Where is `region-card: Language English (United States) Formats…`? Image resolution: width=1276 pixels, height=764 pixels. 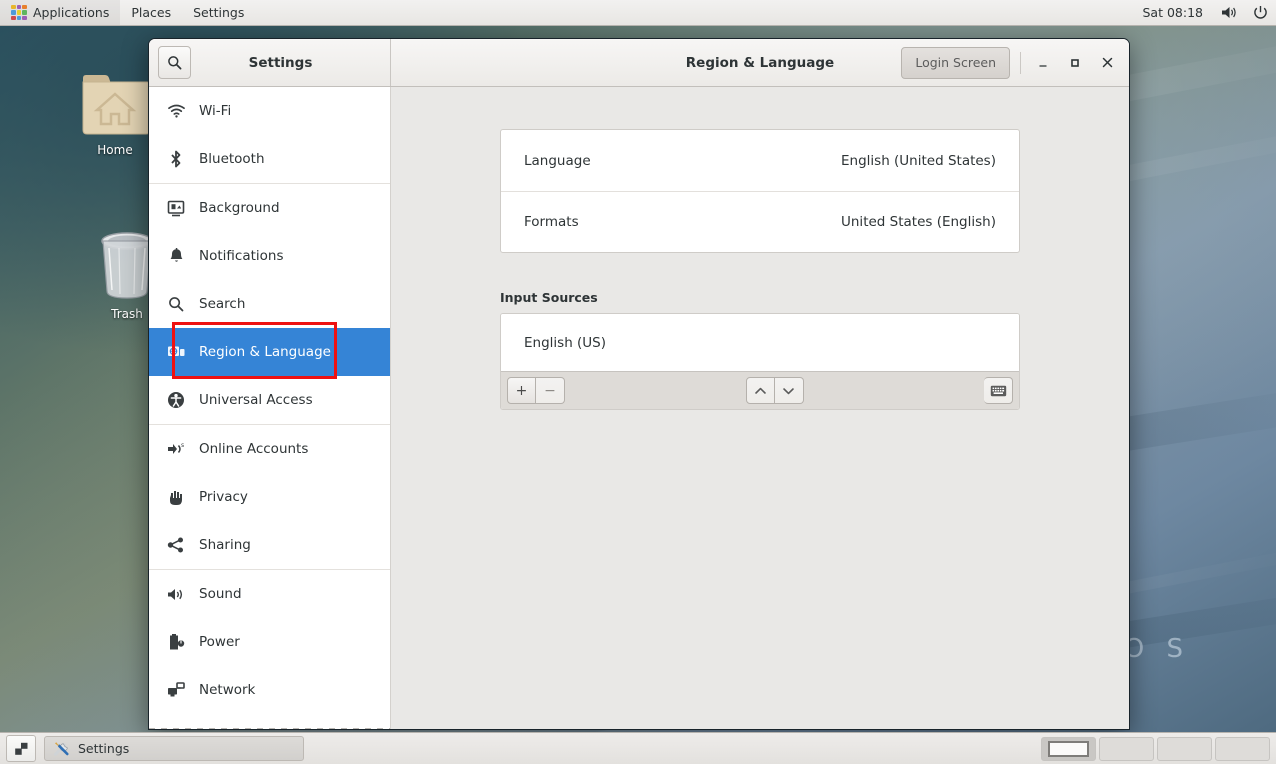 region-card: Language English (United States) Formats… is located at coordinates (760, 191).